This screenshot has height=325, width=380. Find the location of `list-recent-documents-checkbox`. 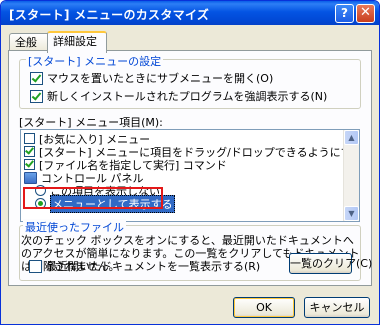

list-recent-documents-checkbox is located at coordinates (35, 266).